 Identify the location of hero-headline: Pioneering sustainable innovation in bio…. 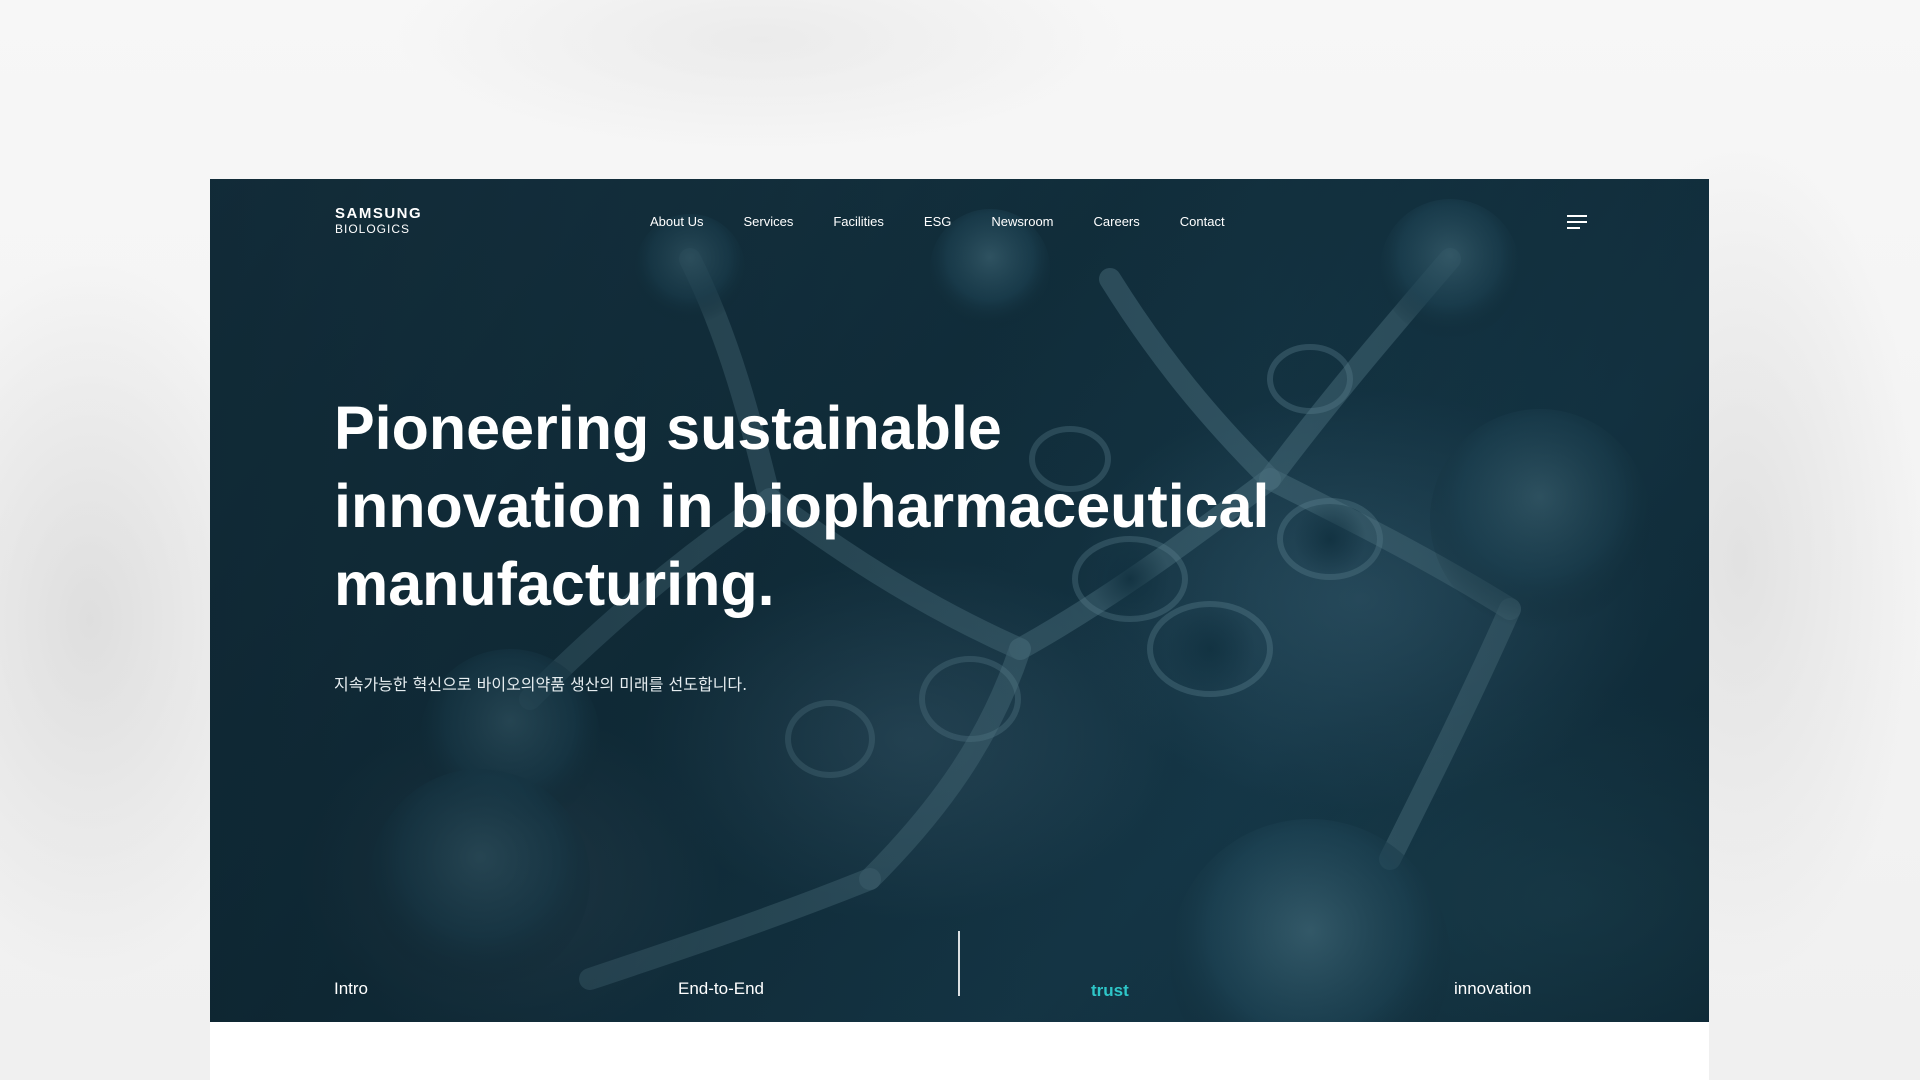
(834, 506).